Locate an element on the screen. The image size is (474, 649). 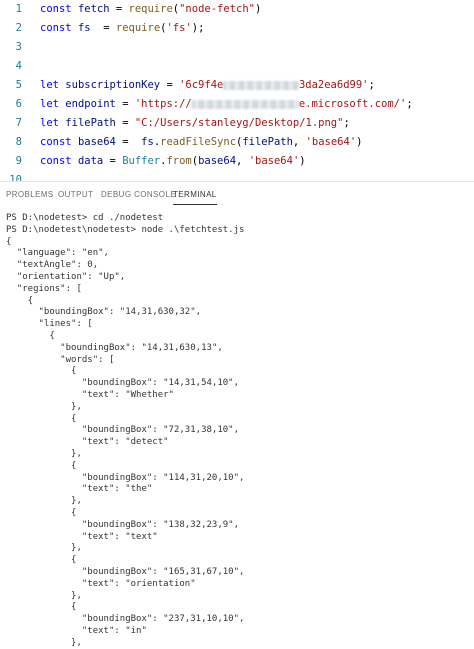
code-token: endpoint is located at coordinates (90, 104).